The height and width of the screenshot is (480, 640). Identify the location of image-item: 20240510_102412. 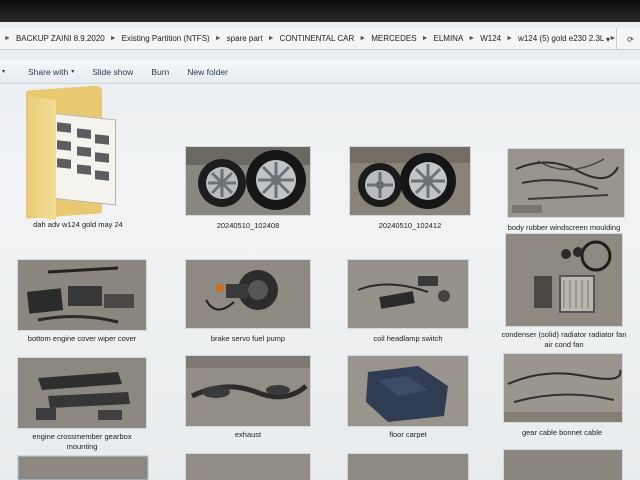
(410, 197).